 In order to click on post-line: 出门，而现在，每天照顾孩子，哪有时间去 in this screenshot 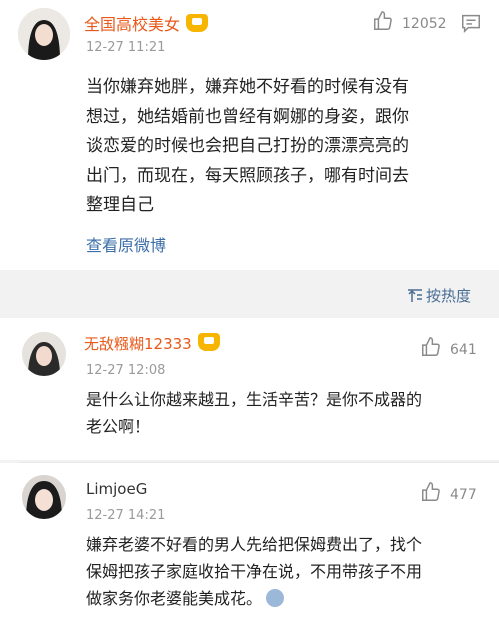, I will do `click(247, 175)`.